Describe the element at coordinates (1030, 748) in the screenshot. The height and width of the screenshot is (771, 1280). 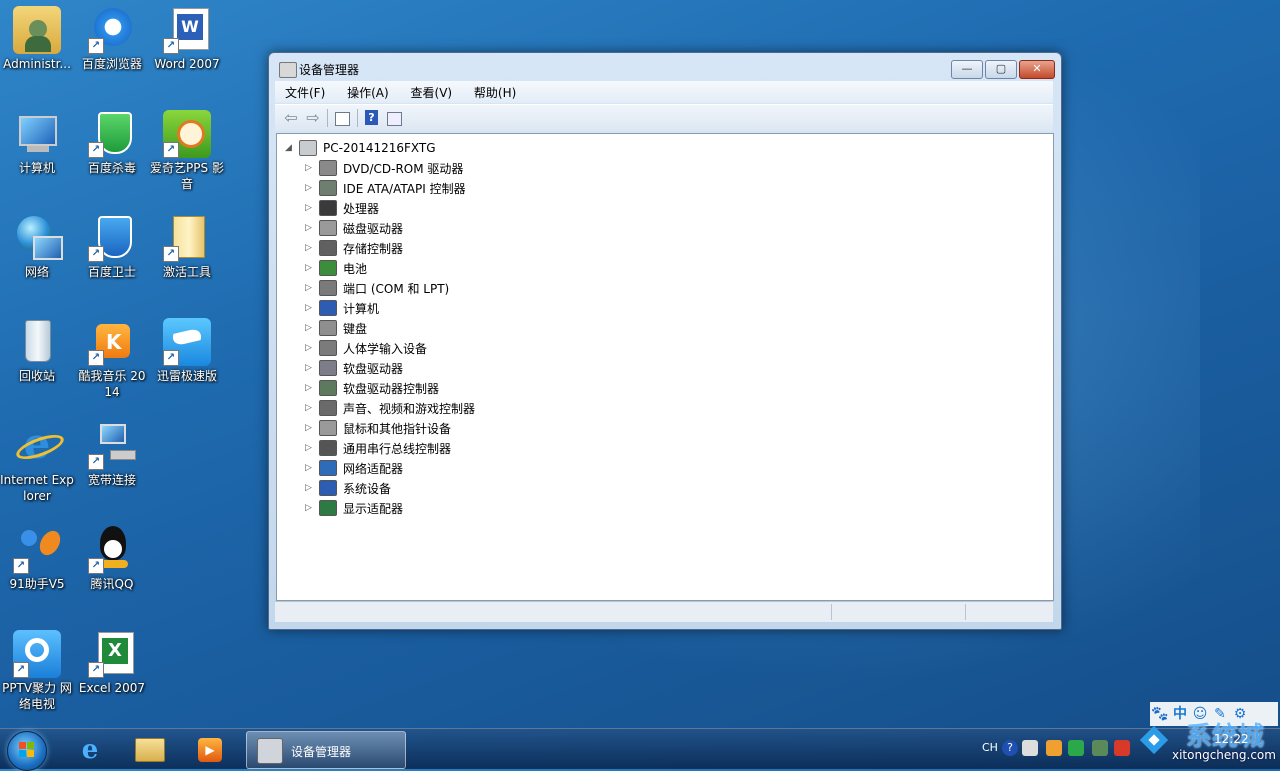
I see `input-method-icon` at that location.